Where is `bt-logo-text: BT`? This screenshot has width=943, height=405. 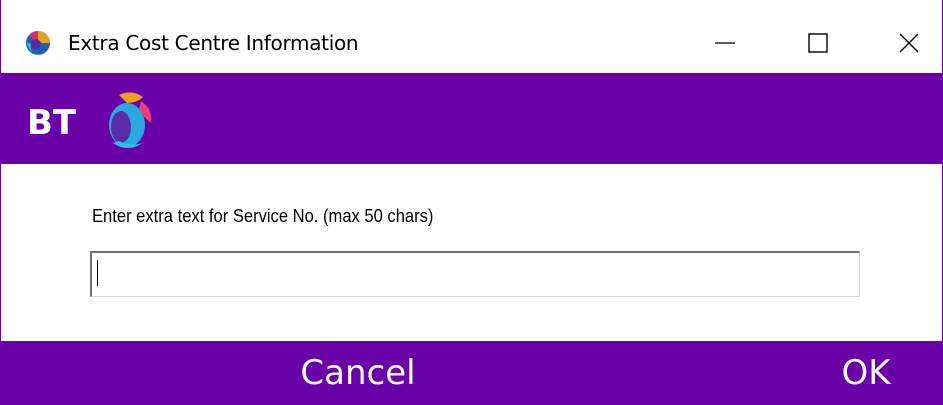 bt-logo-text: BT is located at coordinates (52, 123).